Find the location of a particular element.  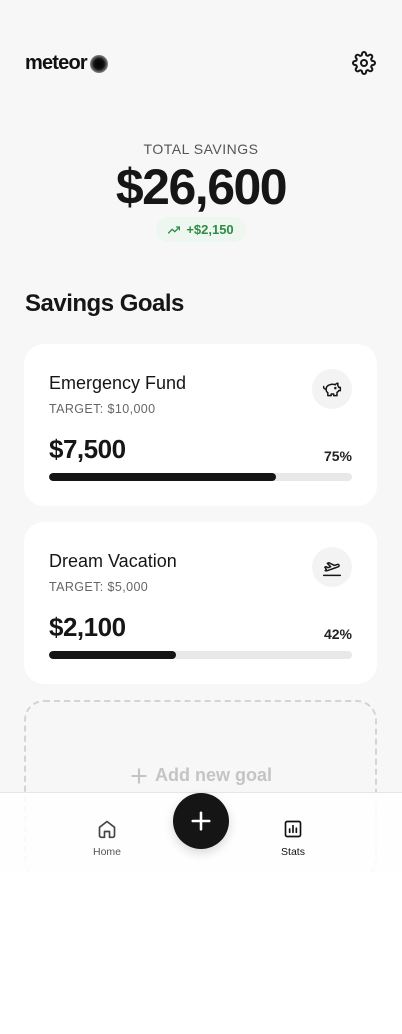

goal-percent: 42% is located at coordinates (337, 634).